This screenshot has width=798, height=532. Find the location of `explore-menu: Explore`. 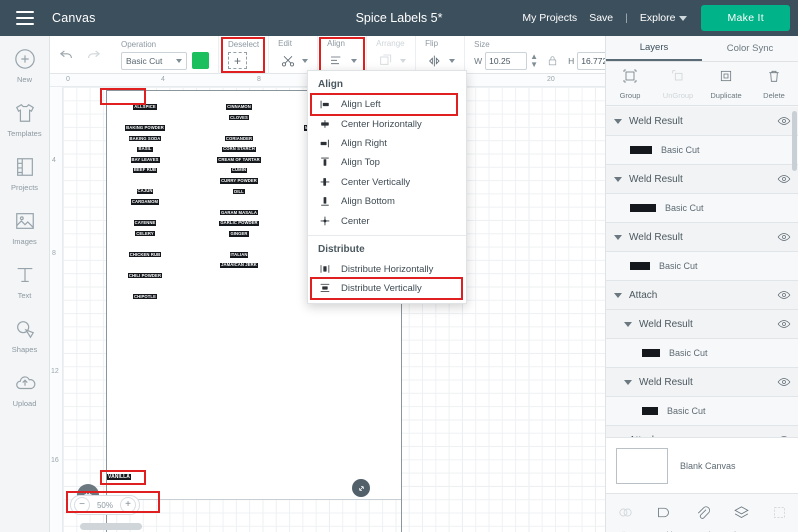

explore-menu: Explore is located at coordinates (664, 18).